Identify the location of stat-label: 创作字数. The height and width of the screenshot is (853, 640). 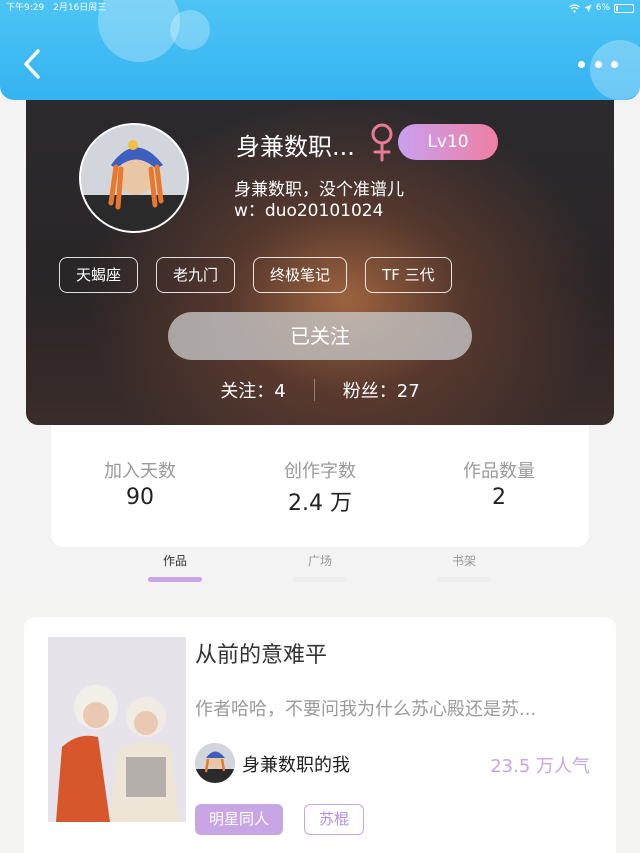
(320, 471).